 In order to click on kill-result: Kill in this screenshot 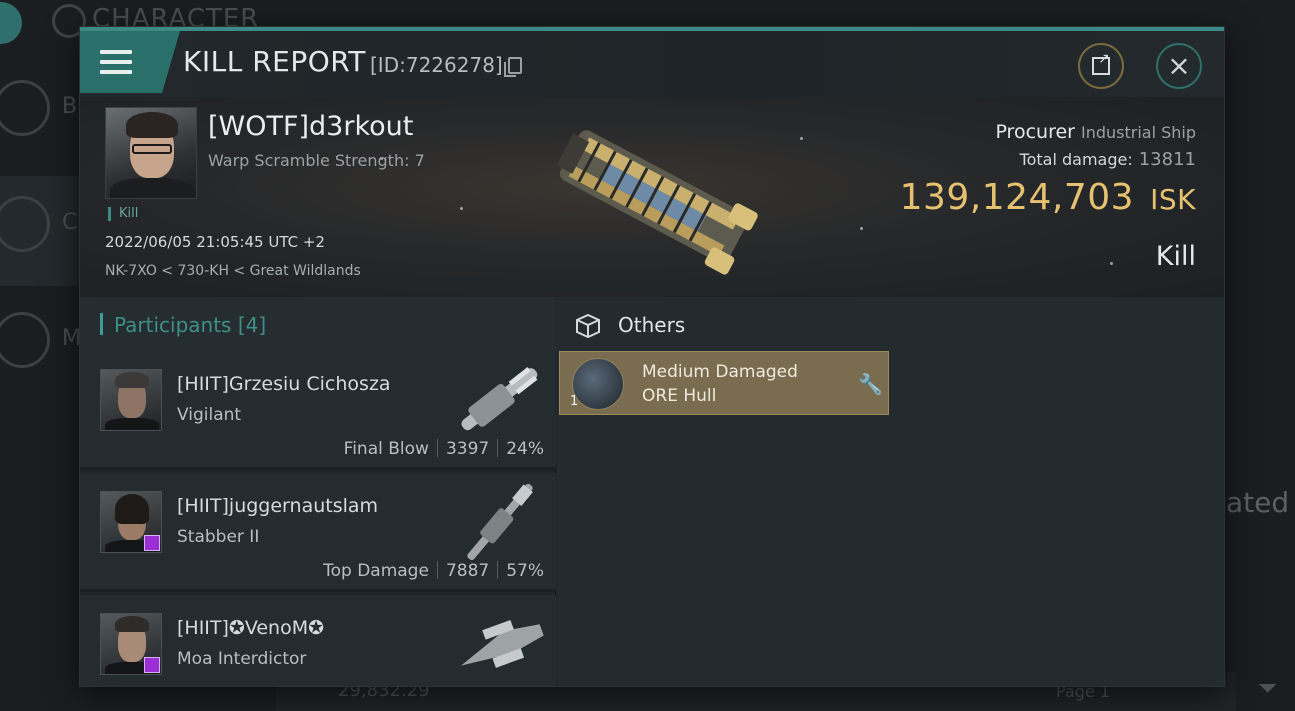, I will do `click(1175, 256)`.